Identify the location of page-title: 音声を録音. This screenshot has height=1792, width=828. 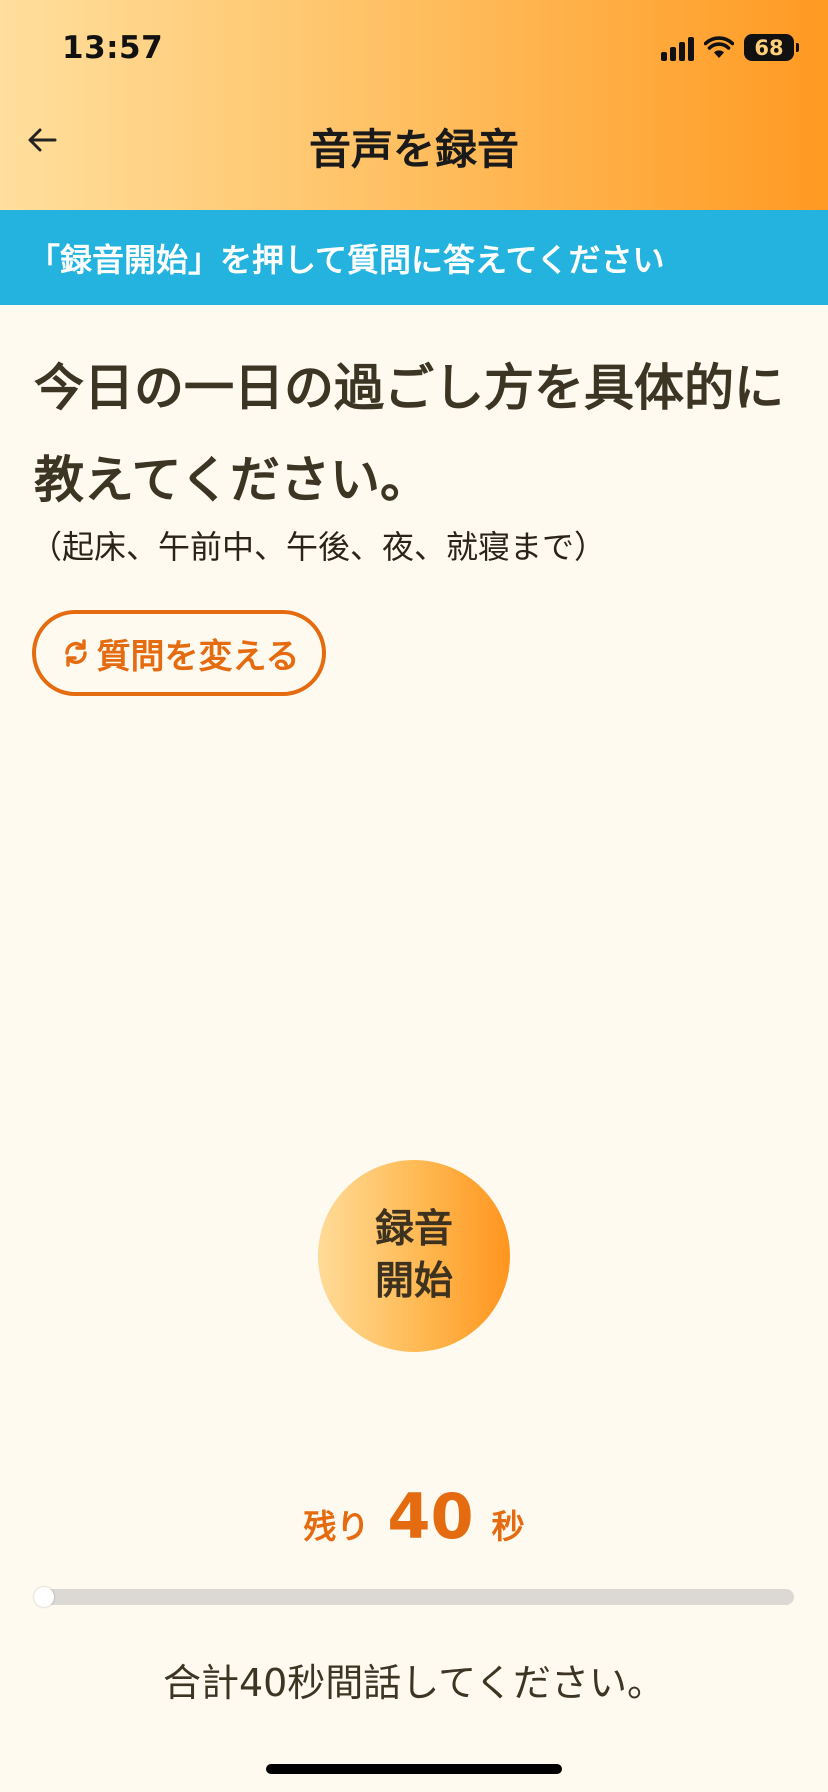
(413, 149).